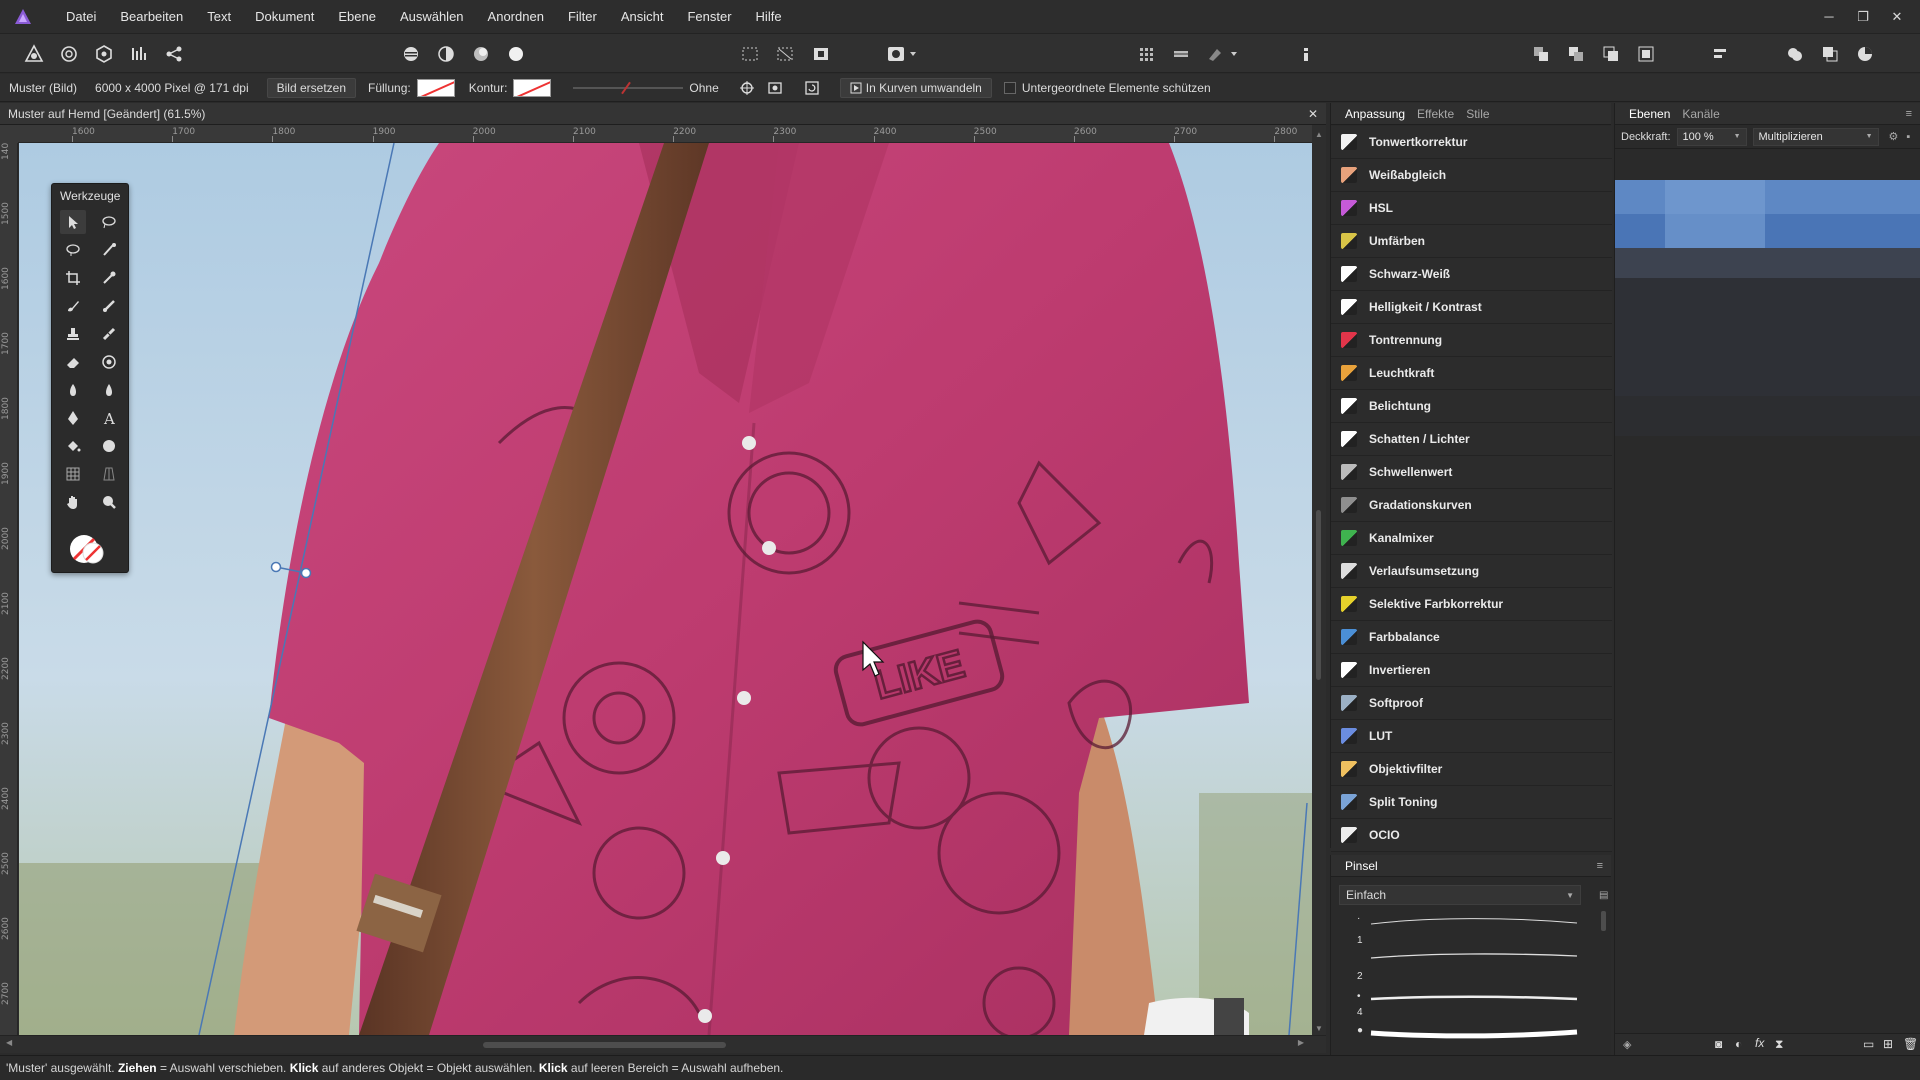  What do you see at coordinates (1909, 114) in the screenshot?
I see `panel-menu-icon: ≡` at bounding box center [1909, 114].